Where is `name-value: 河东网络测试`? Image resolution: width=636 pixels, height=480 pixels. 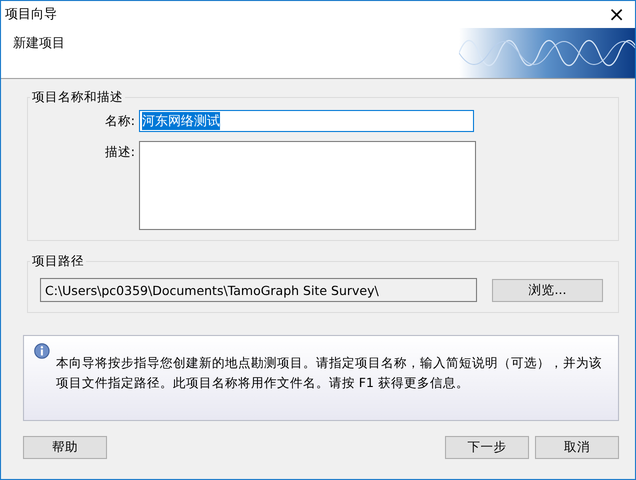 name-value: 河东网络测试 is located at coordinates (181, 121).